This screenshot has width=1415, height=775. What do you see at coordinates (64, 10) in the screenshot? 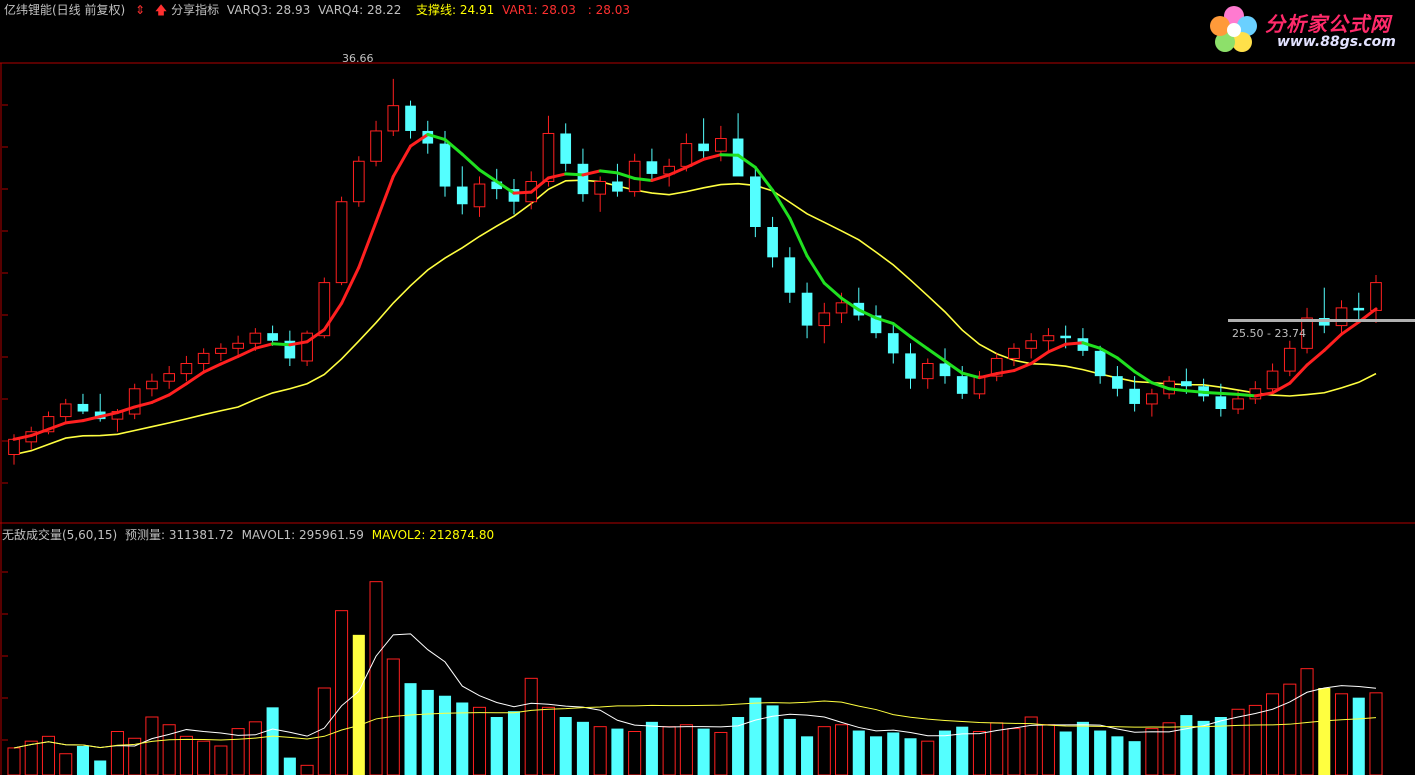
I see `stock-title: 亿纬锂能(日线 前复权)` at bounding box center [64, 10].